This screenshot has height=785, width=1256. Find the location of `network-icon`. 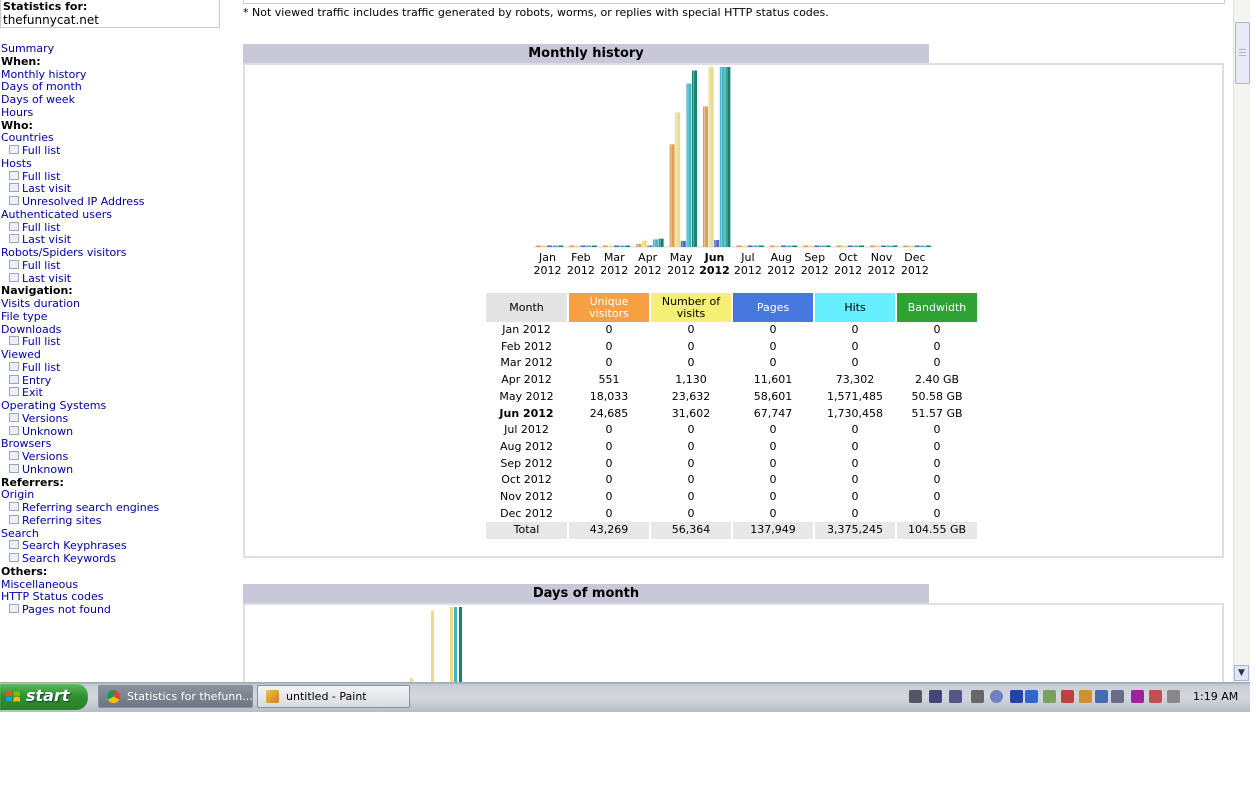

network-icon is located at coordinates (977, 696).